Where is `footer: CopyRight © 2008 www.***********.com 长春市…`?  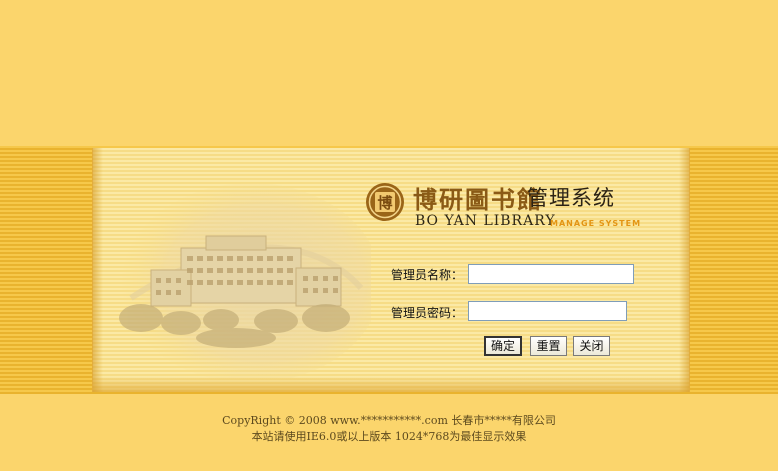 footer: CopyRight © 2008 www.***********.com 长春市… is located at coordinates (389, 429).